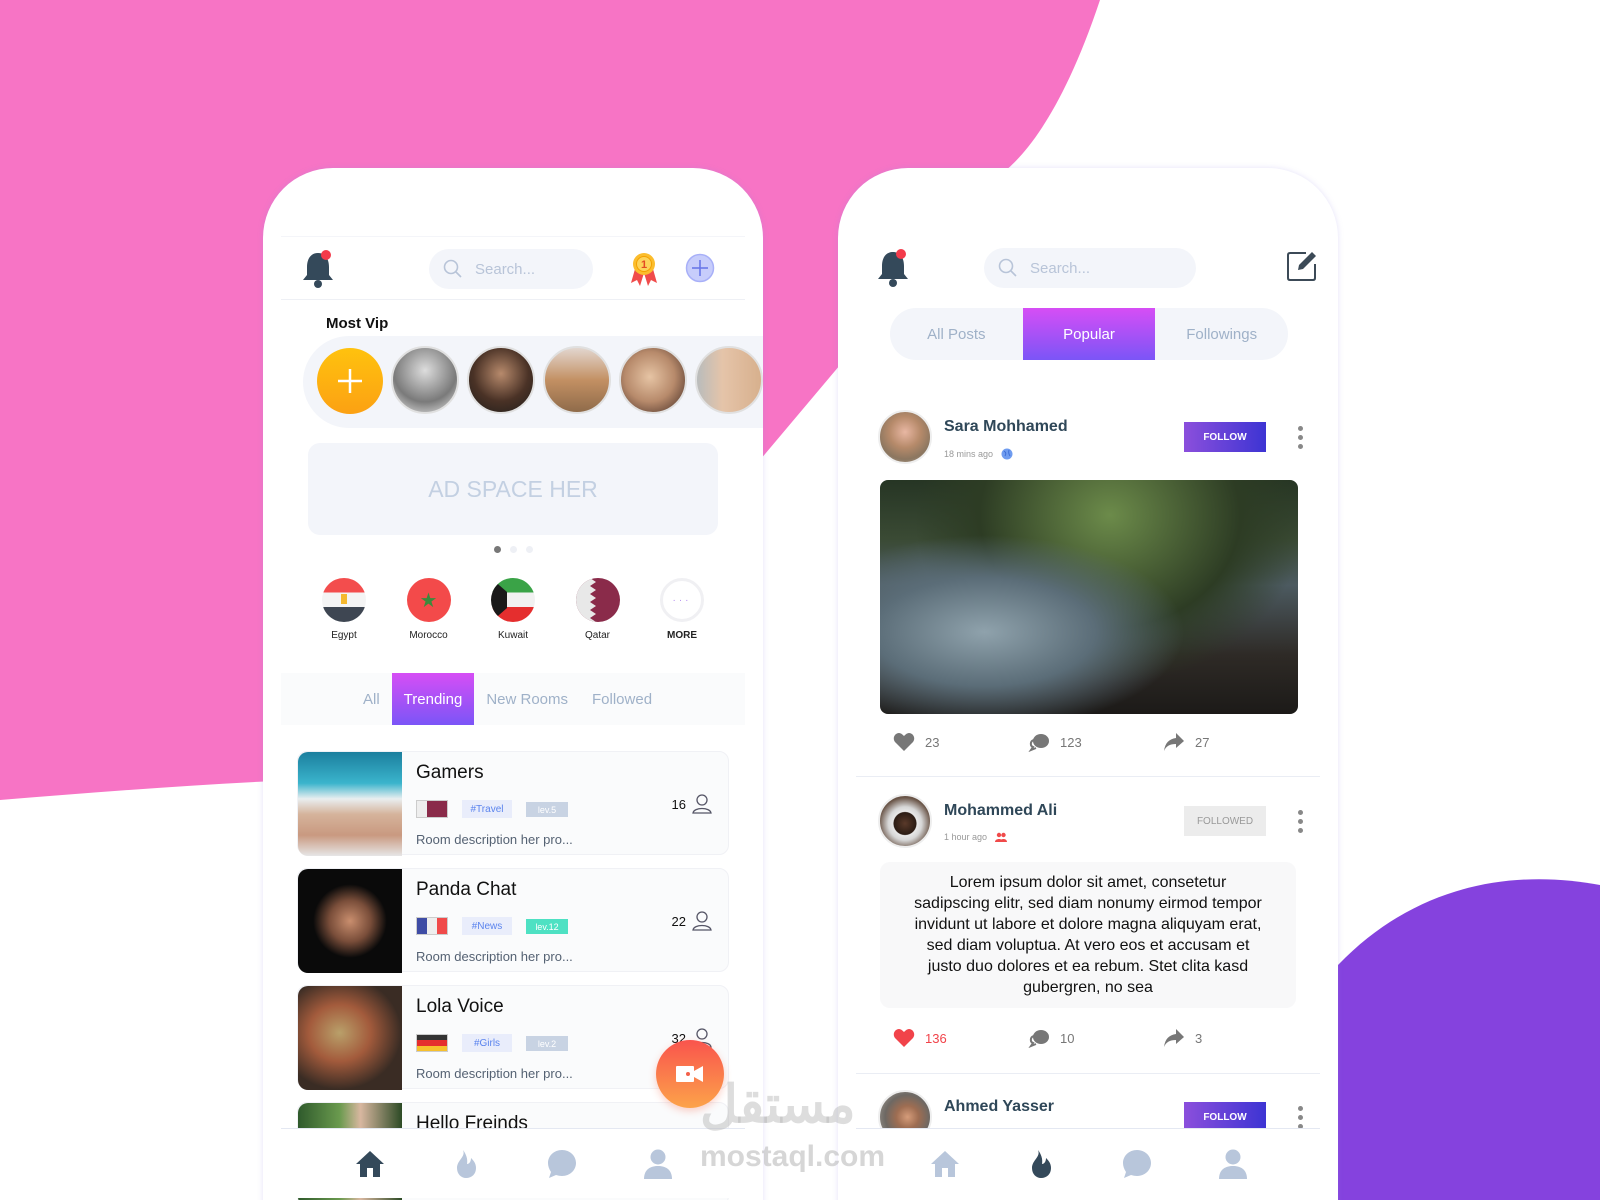 This screenshot has width=1600, height=1200. I want to click on kuwait-flag-icon, so click(513, 600).